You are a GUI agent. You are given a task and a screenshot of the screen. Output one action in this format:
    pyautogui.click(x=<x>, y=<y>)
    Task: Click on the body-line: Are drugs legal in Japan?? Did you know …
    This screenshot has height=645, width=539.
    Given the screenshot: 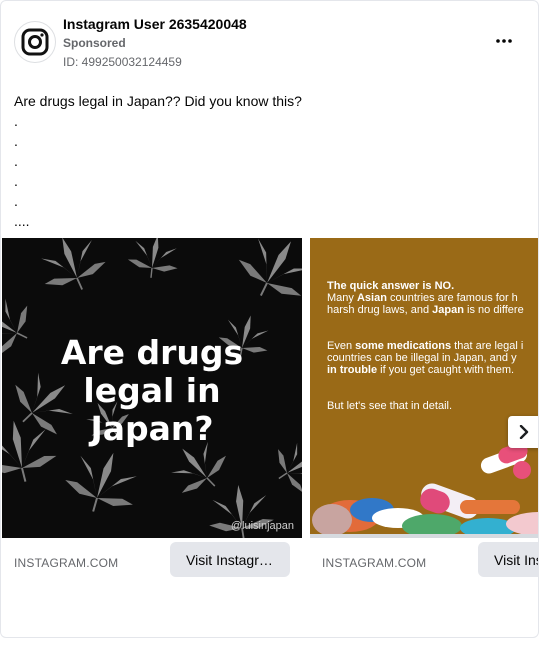 What is the action you would take?
    pyautogui.click(x=158, y=101)
    